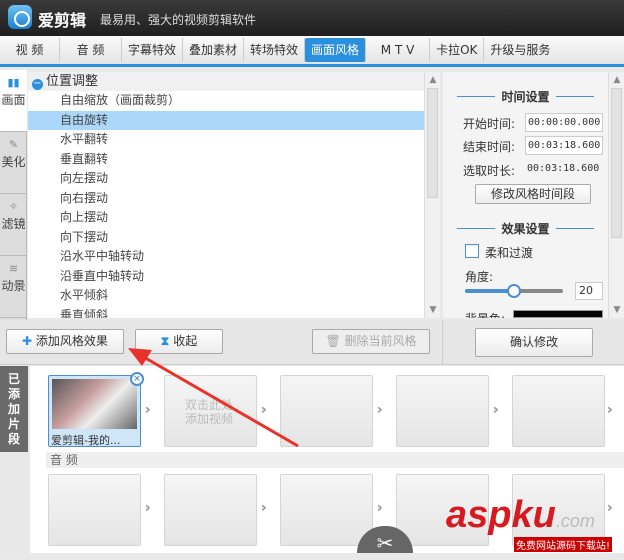 The height and width of the screenshot is (560, 624). Describe the element at coordinates (220, 401) in the screenshot. I see `arrow-shaft` at that location.